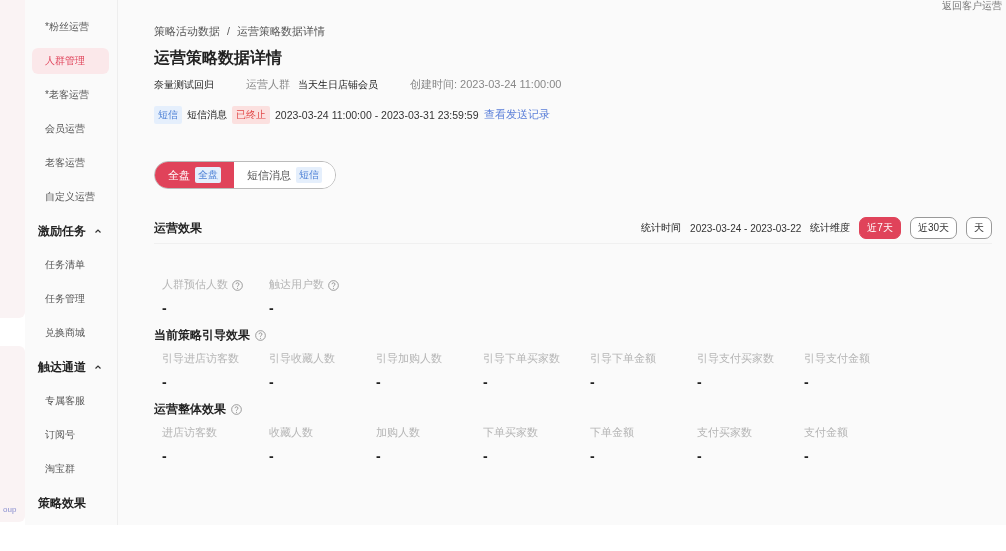  Describe the element at coordinates (291, 433) in the screenshot. I see `metric-label: 收藏人数` at that location.